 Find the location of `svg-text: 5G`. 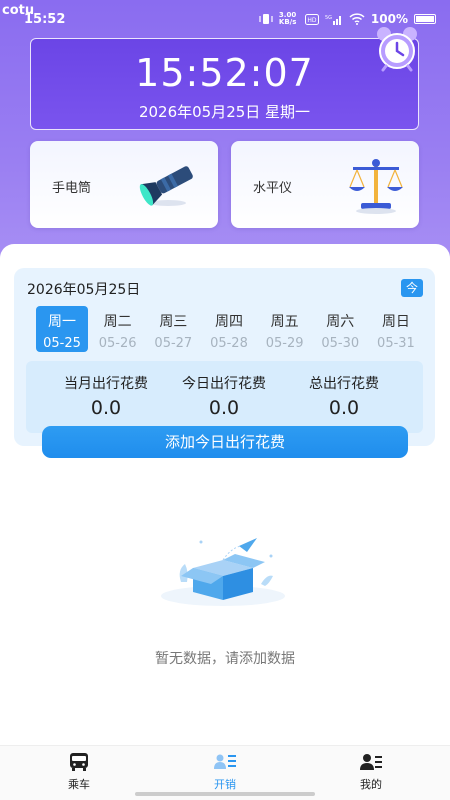

svg-text: 5G is located at coordinates (328, 18).